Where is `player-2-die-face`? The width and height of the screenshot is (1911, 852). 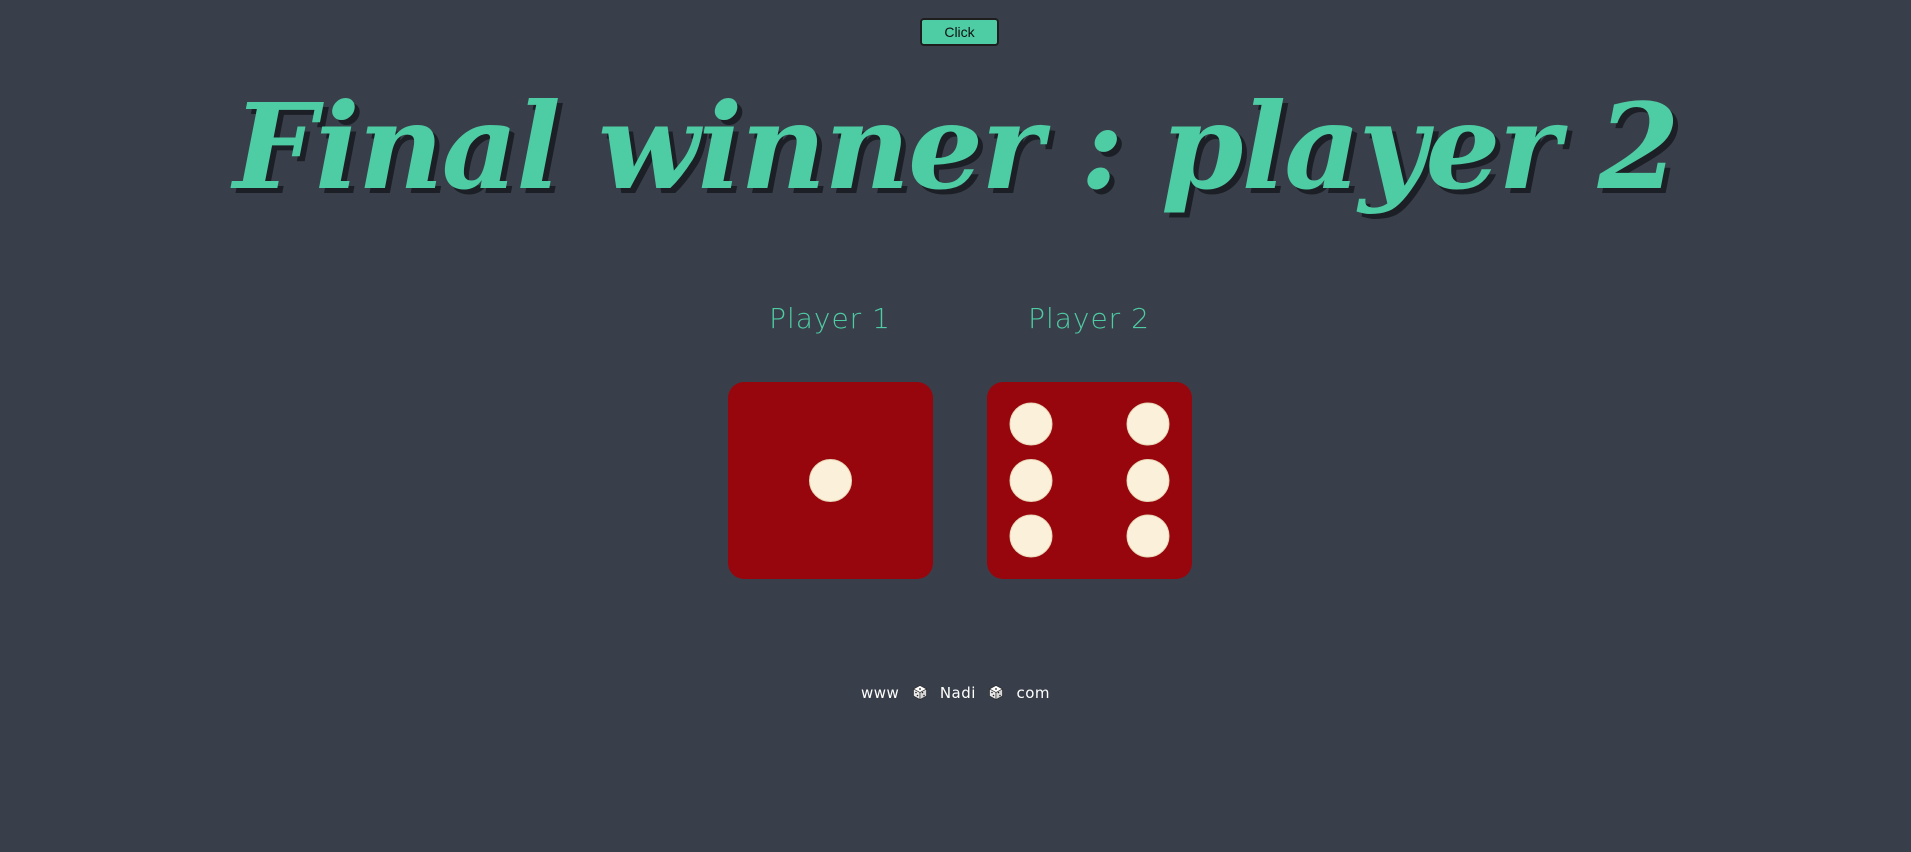
player-2-die-face is located at coordinates (1089, 480).